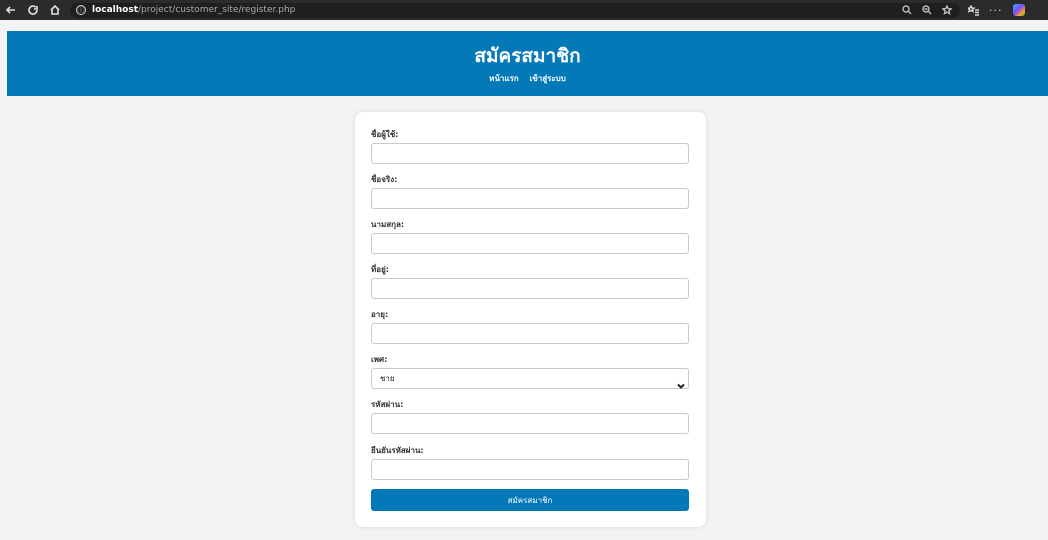  What do you see at coordinates (548, 78) in the screenshot?
I see `nav-link-login: เข้าสู่ระบบ` at bounding box center [548, 78].